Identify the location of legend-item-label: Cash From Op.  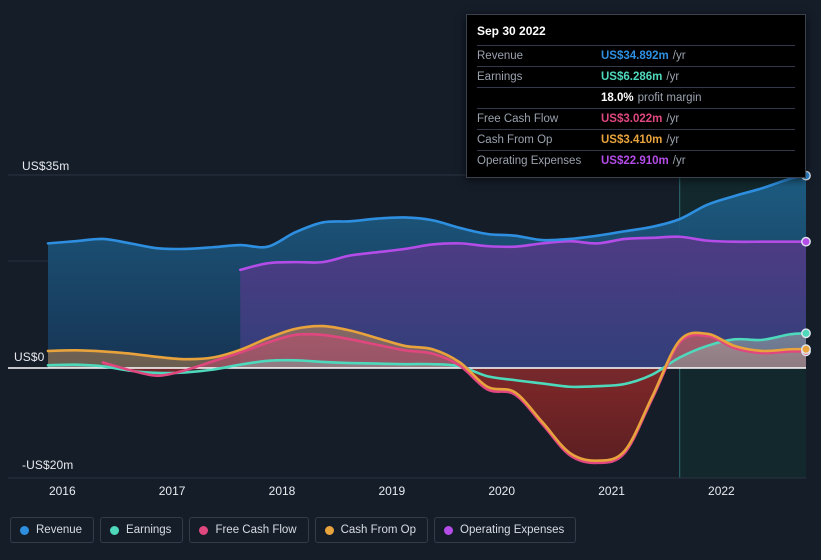
(378, 530).